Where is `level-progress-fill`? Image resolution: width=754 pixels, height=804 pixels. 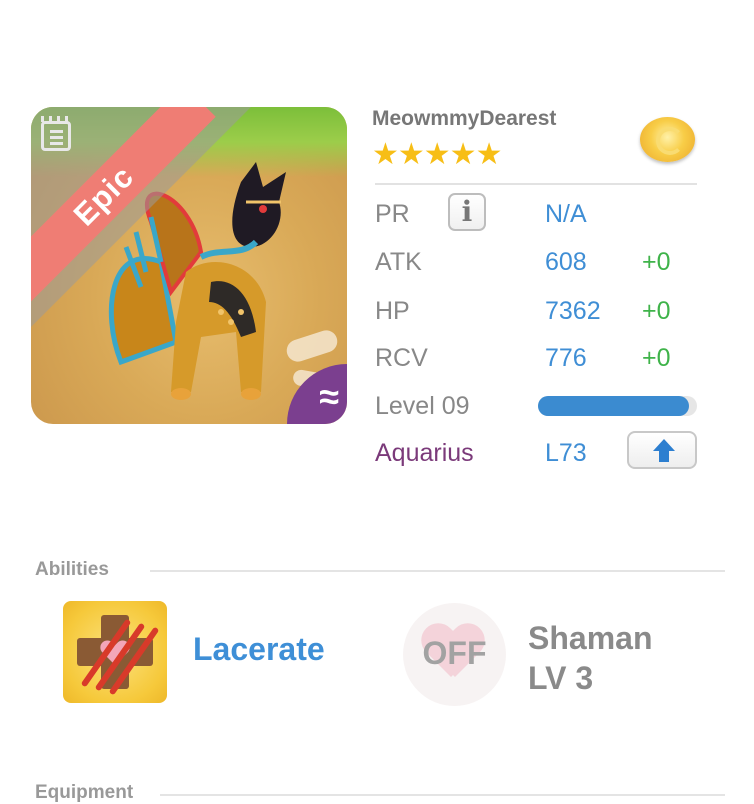 level-progress-fill is located at coordinates (614, 406).